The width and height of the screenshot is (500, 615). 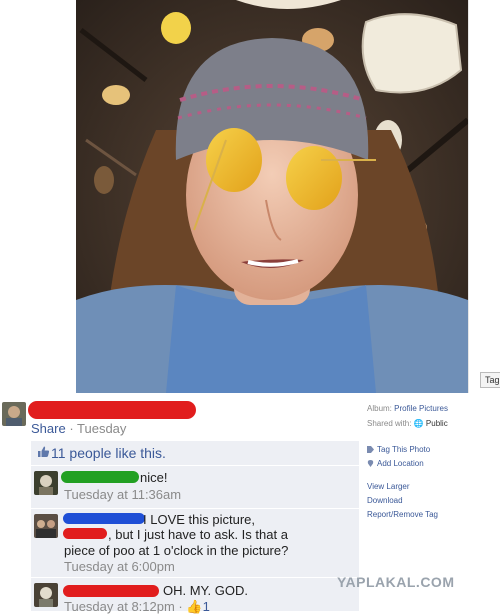 What do you see at coordinates (199, 519) in the screenshot?
I see `comment-text-line1: I LOVE this picture,` at bounding box center [199, 519].